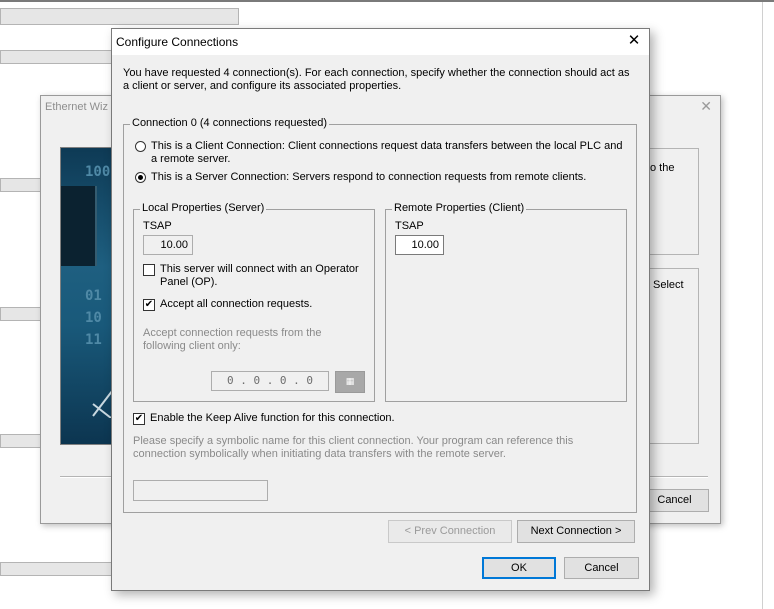 Image resolution: width=774 pixels, height=609 pixels. Describe the element at coordinates (177, 42) in the screenshot. I see `dialog-title: Configure Connections` at that location.